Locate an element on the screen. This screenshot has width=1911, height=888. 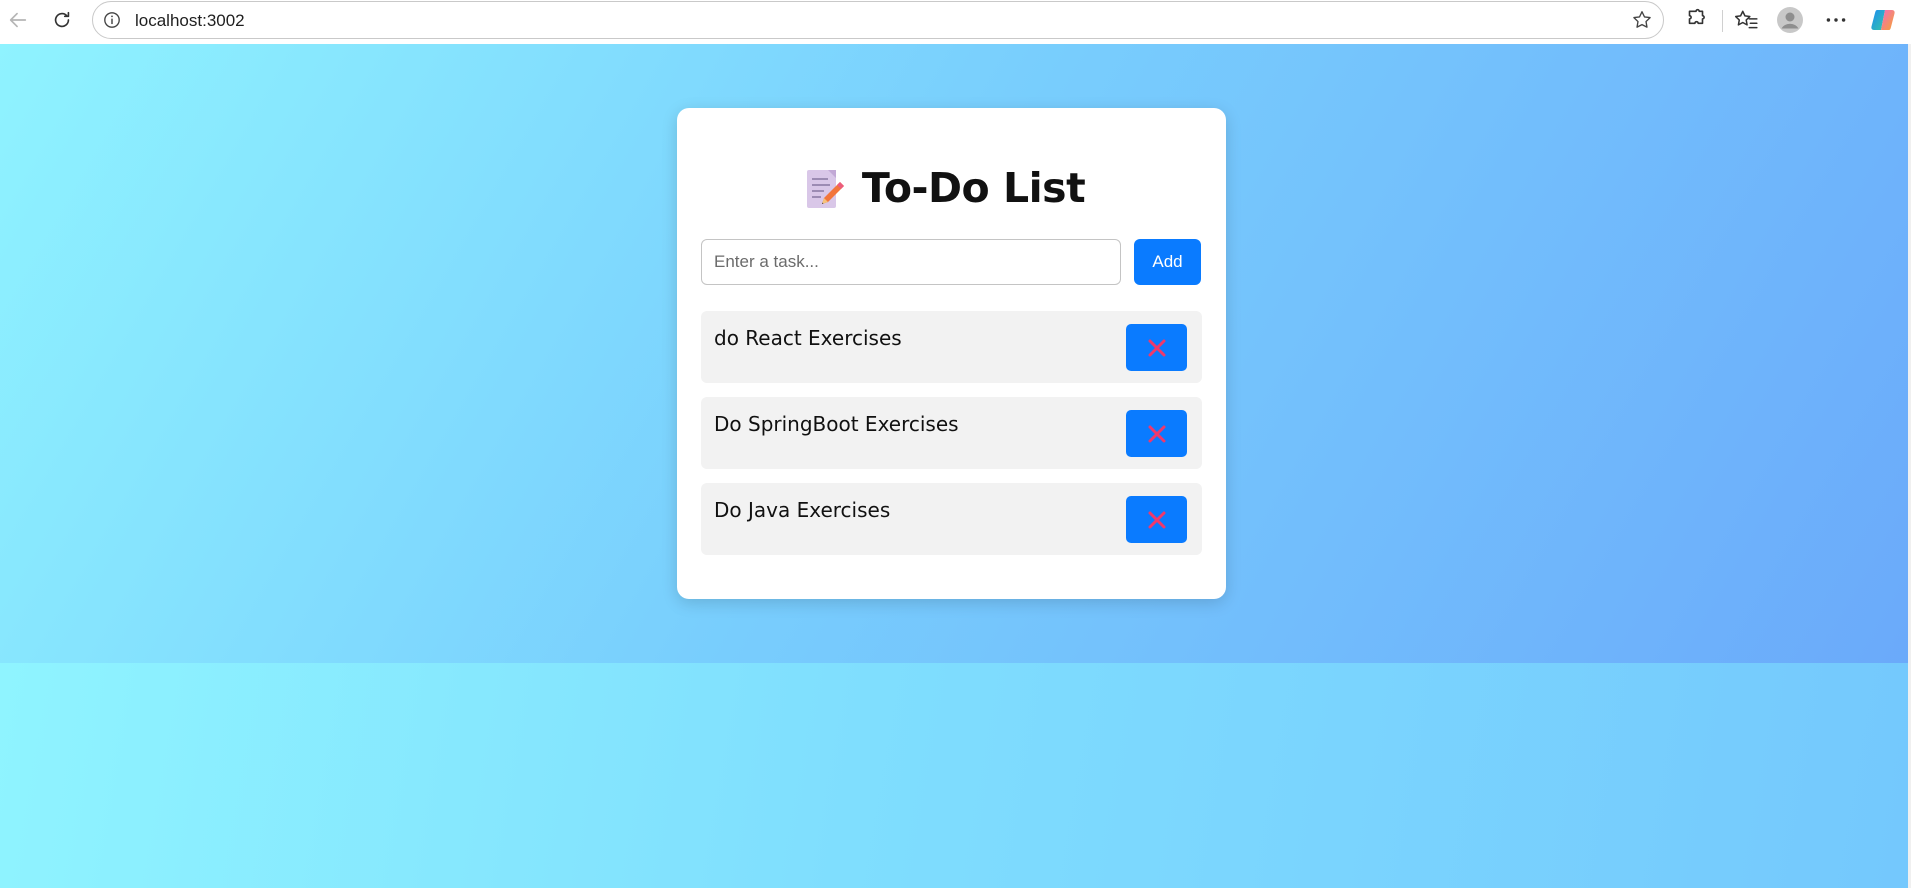
reload-button is located at coordinates (62, 20).